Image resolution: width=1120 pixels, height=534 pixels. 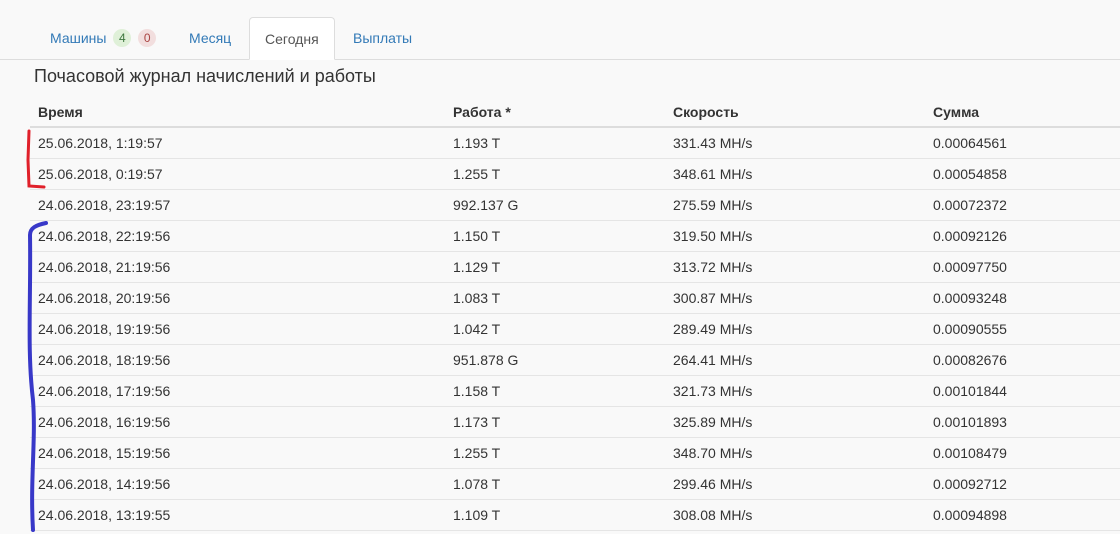 I want to click on cell-time: 24.06.2018, 13:19:55, so click(x=104, y=515).